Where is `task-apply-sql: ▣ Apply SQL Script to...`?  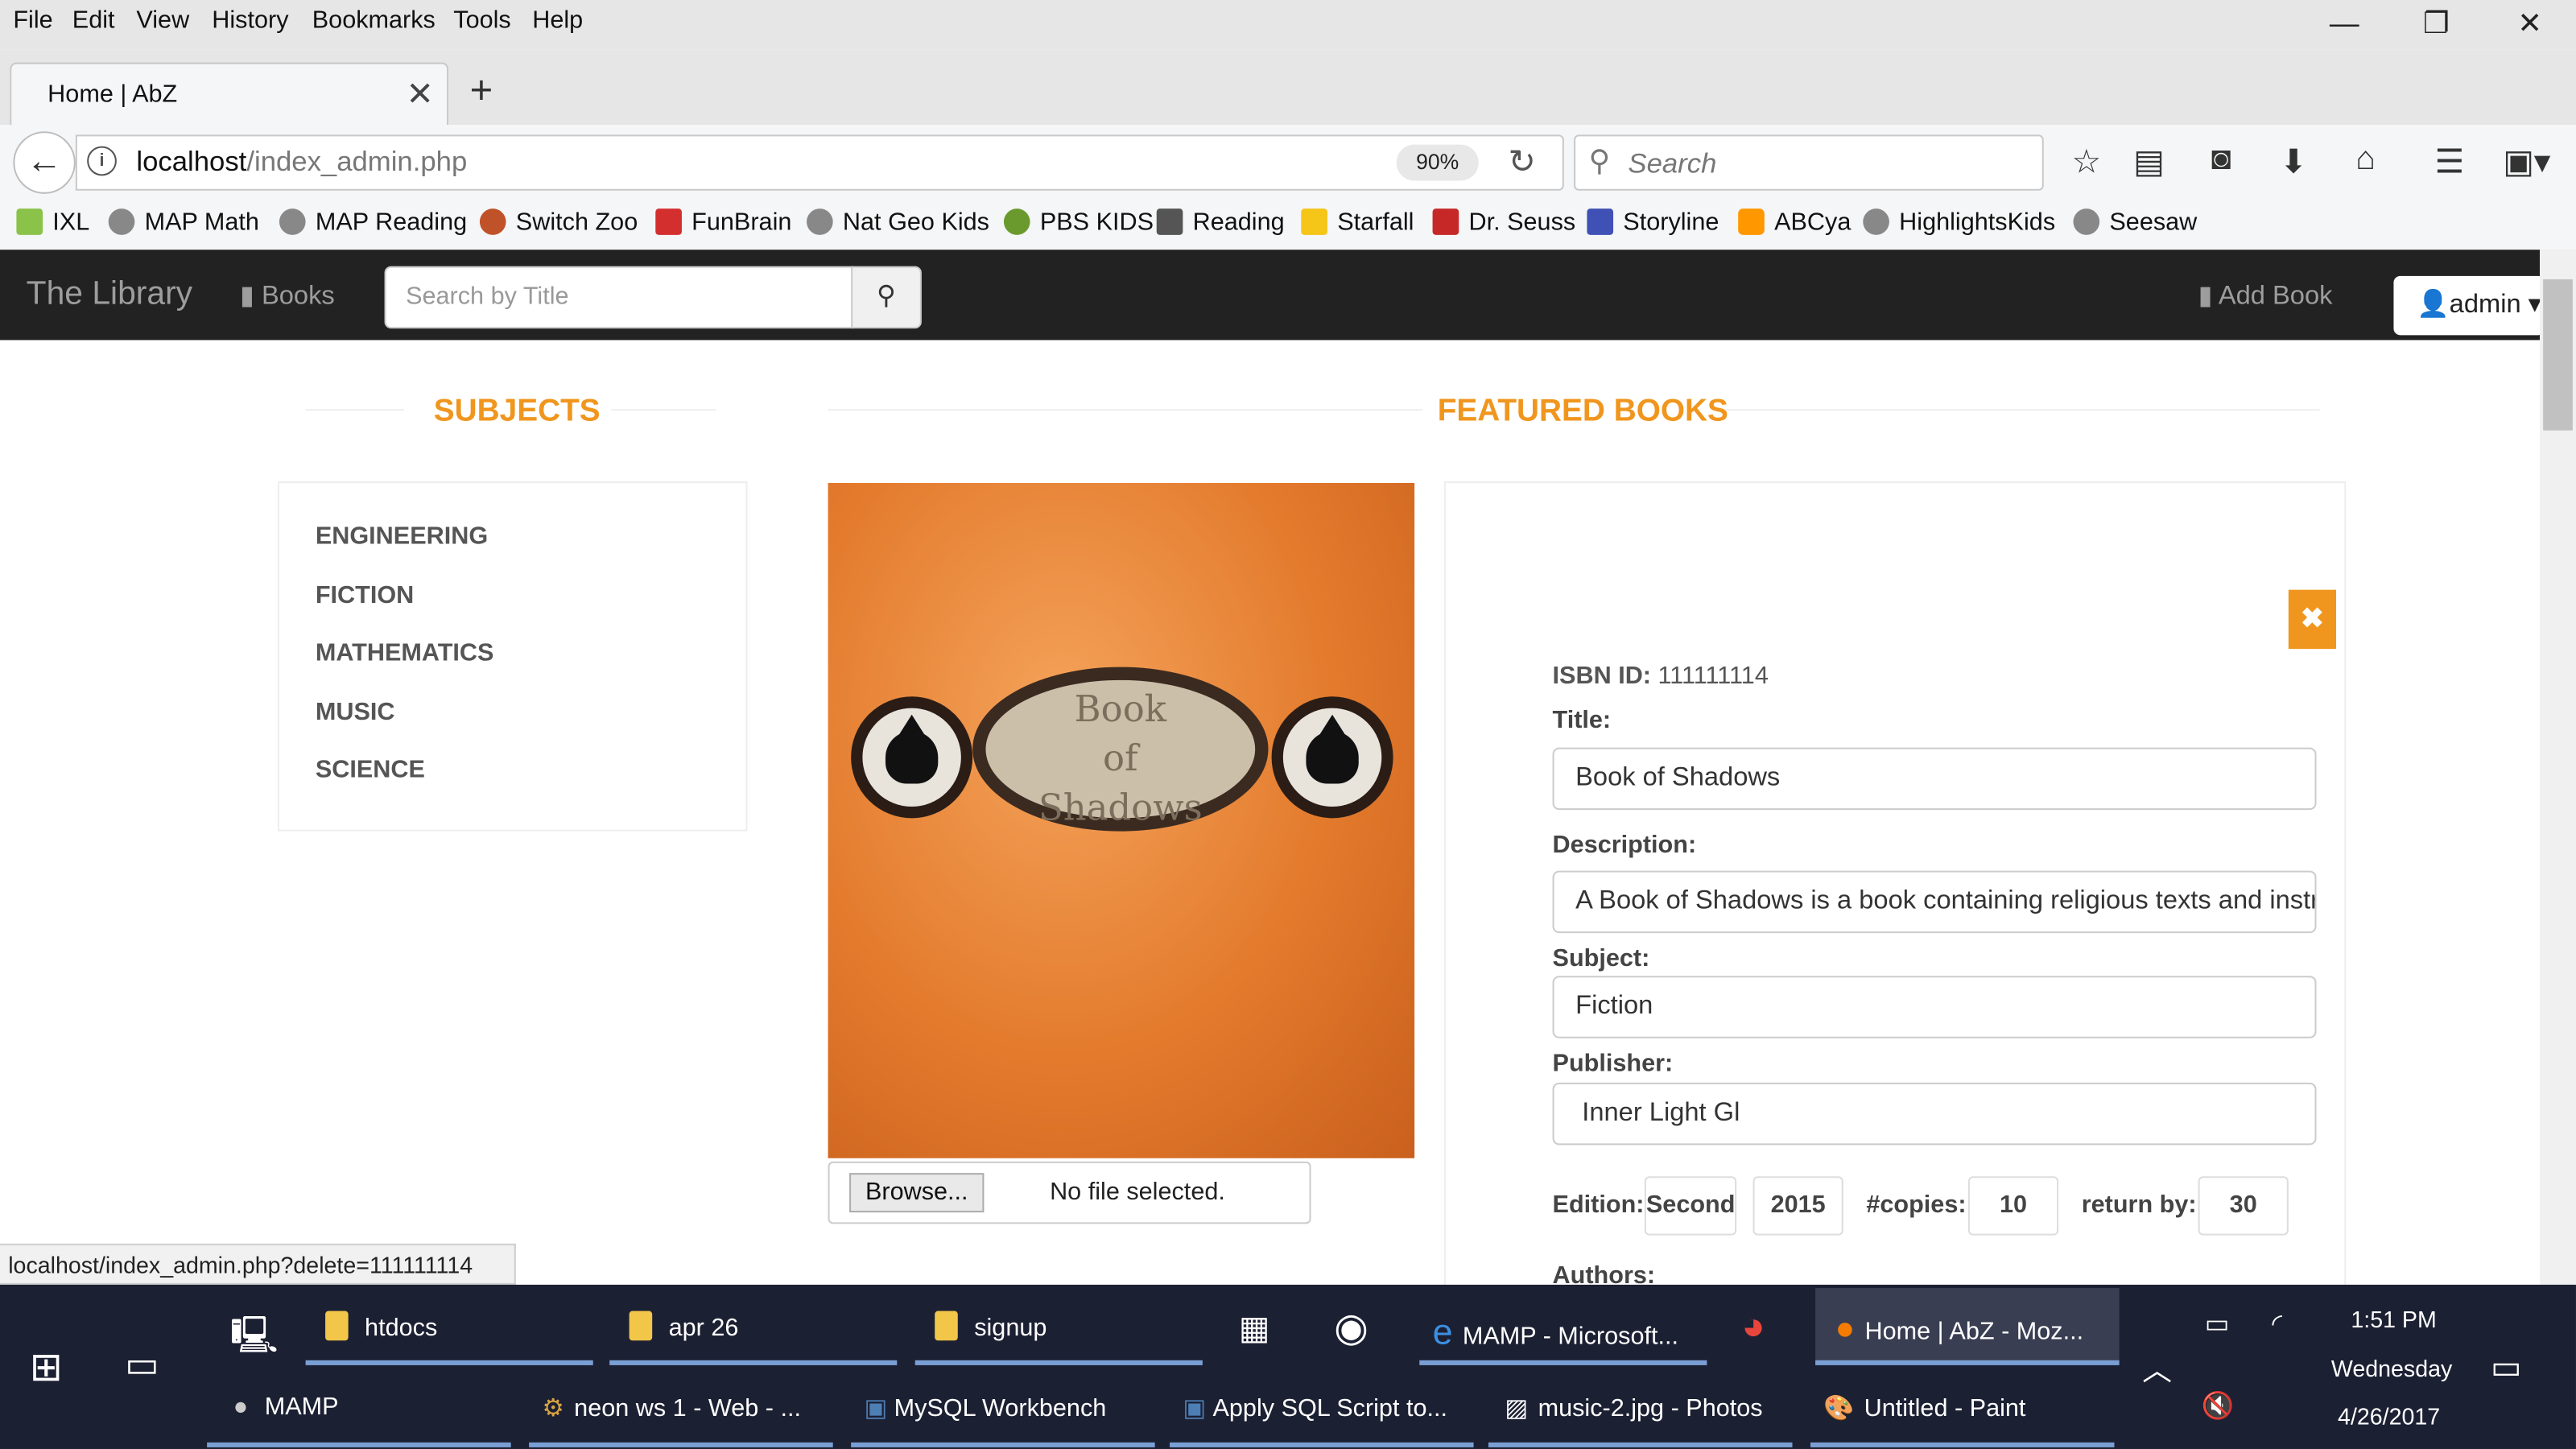
task-apply-sql: ▣ Apply SQL Script to... is located at coordinates (1315, 1408).